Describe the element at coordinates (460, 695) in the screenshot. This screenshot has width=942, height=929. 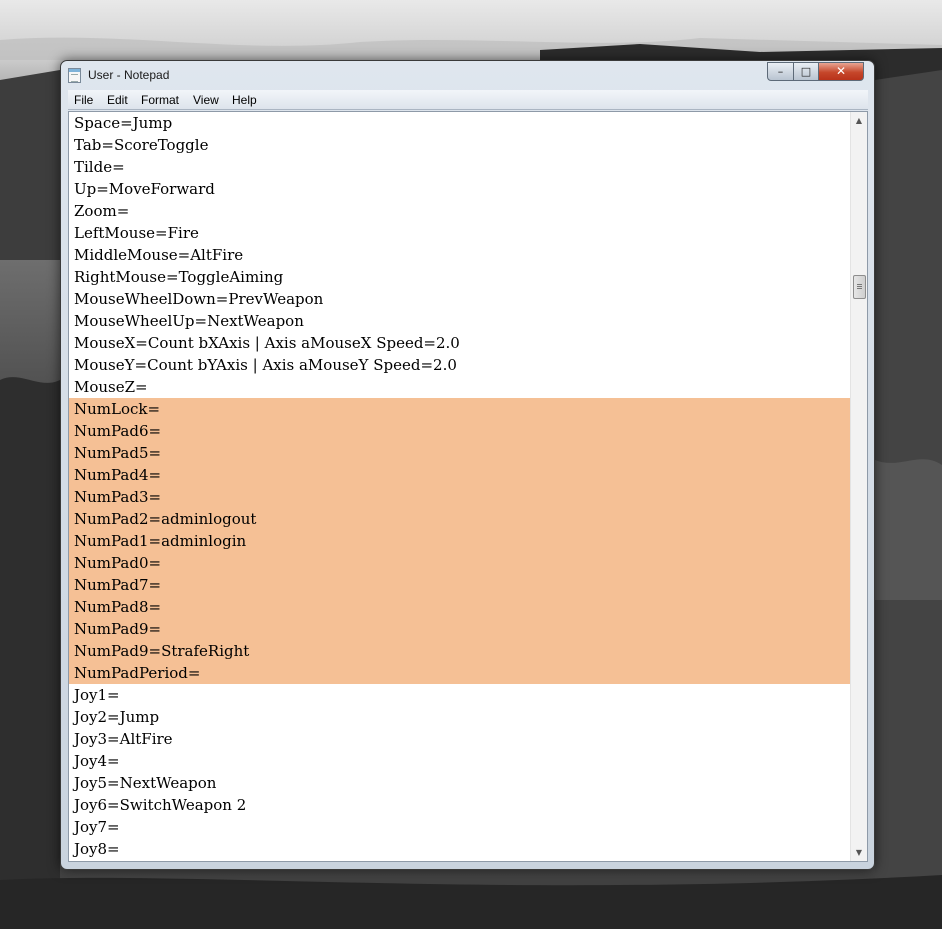
I see `text-line: Joy1=` at that location.